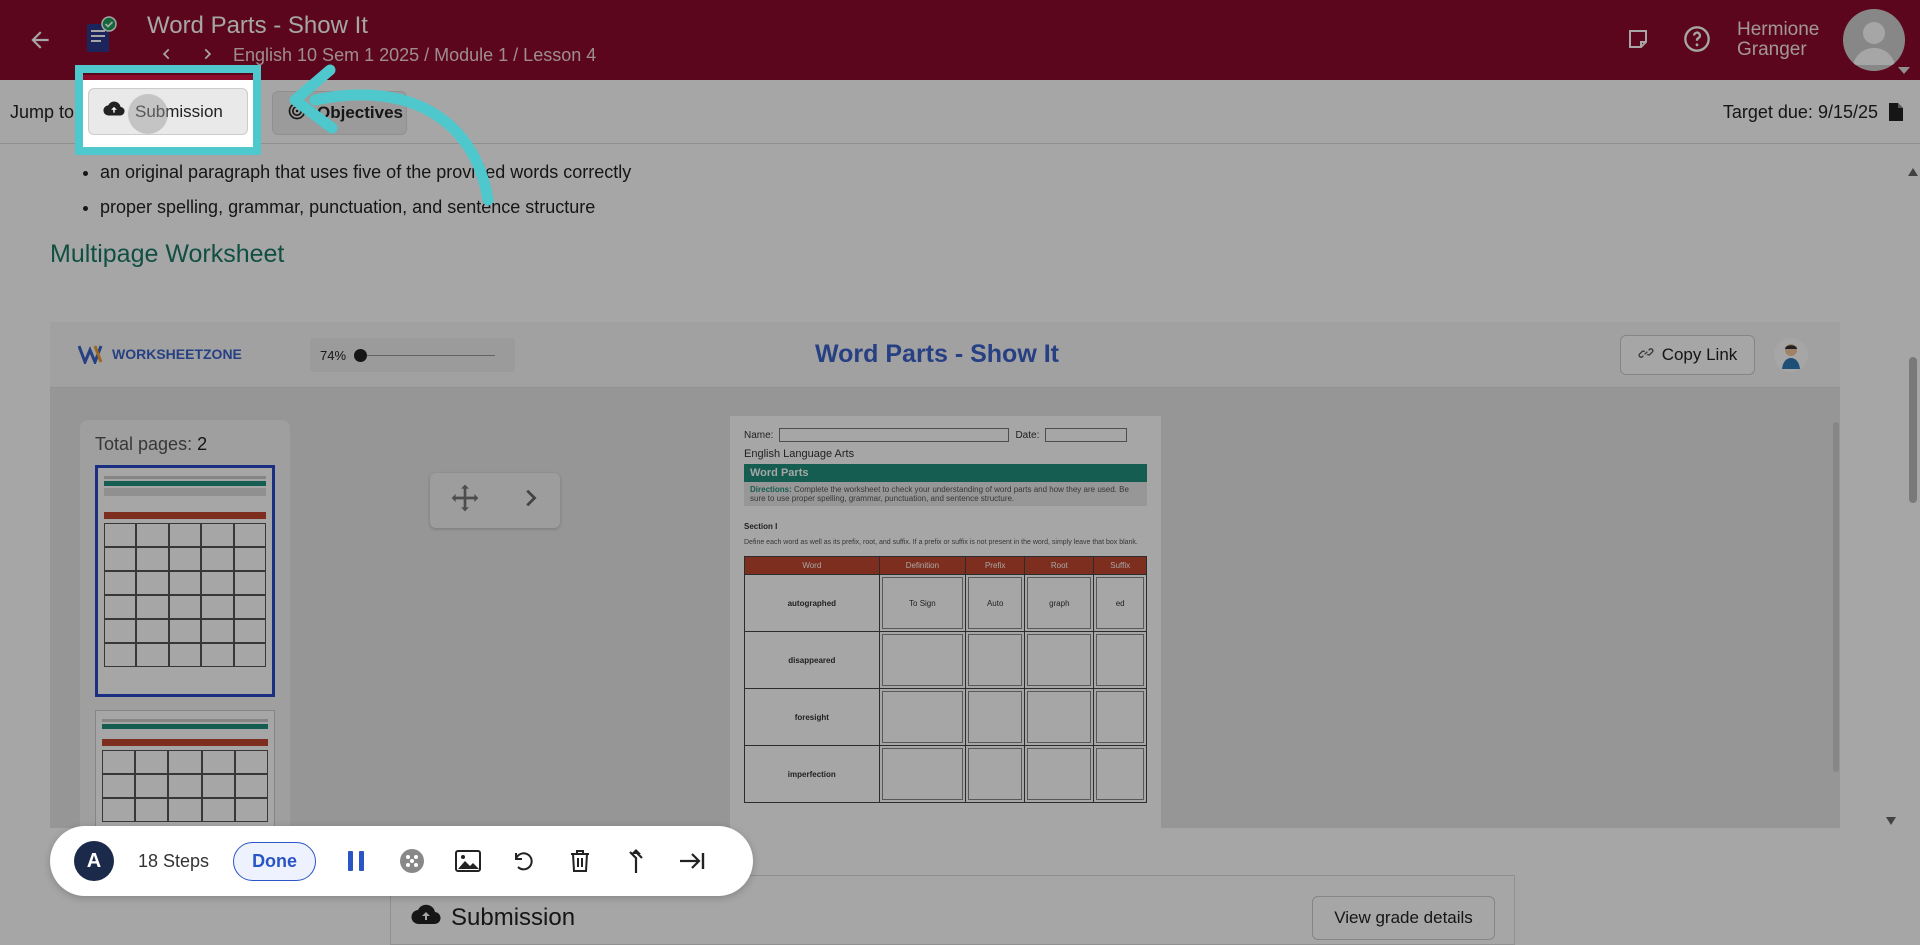 The height and width of the screenshot is (945, 1920). Describe the element at coordinates (257, 25) in the screenshot. I see `page-title: Word Parts - Show It` at that location.